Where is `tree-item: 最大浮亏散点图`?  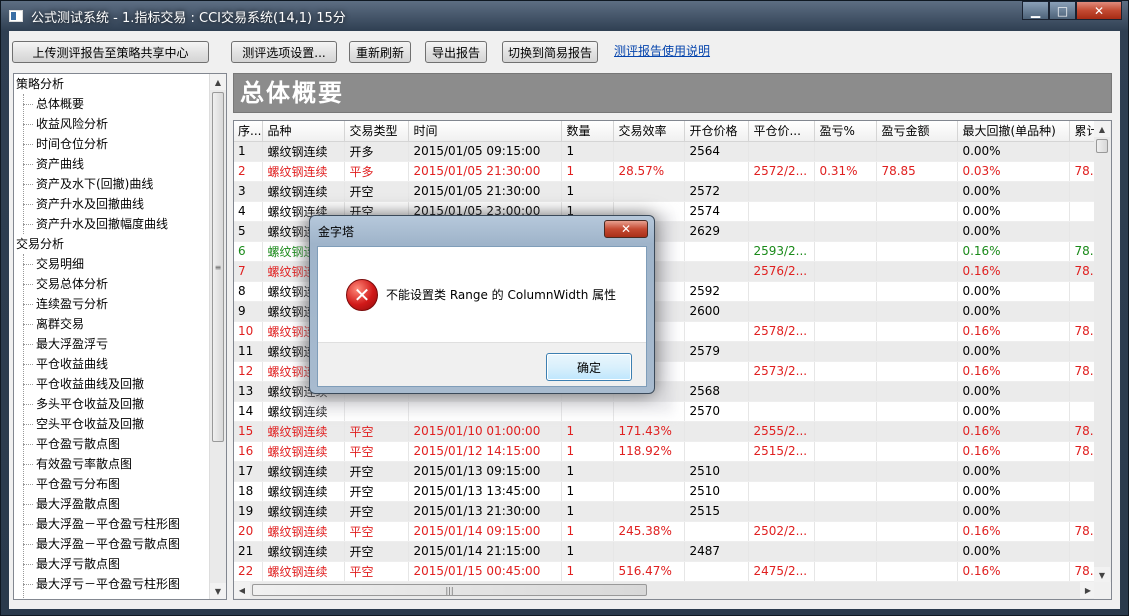
tree-item: 最大浮亏散点图 is located at coordinates (120, 564).